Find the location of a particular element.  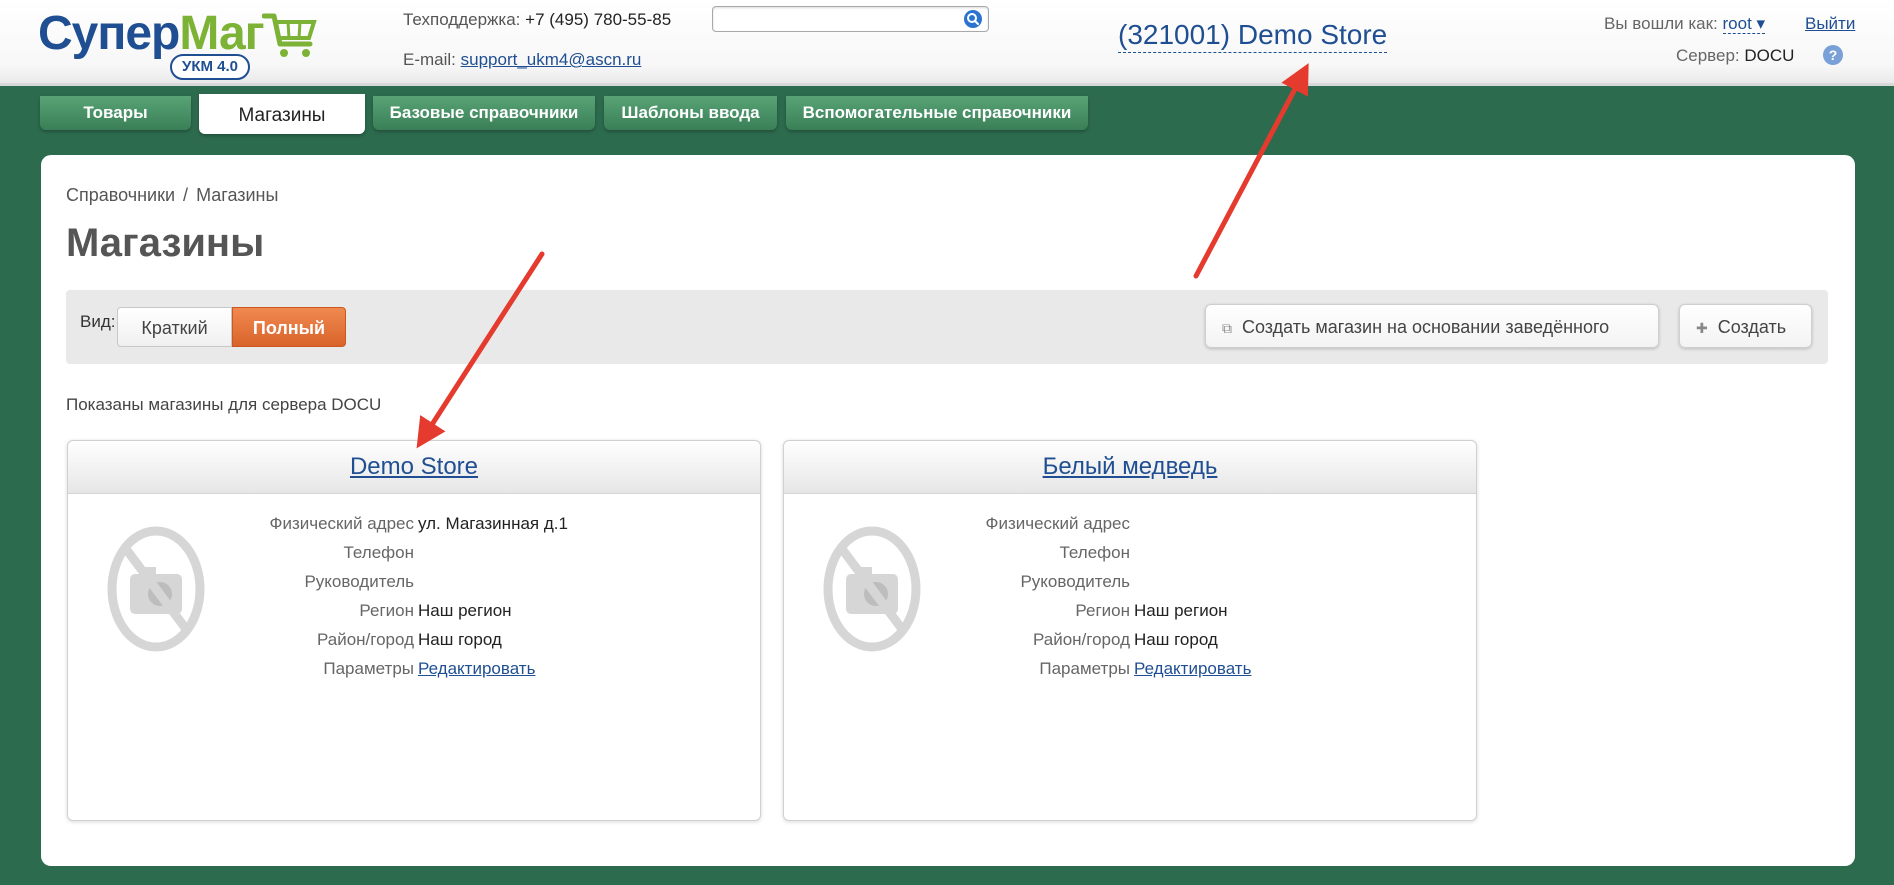

version-badge: УКМ 4.0 is located at coordinates (210, 67).